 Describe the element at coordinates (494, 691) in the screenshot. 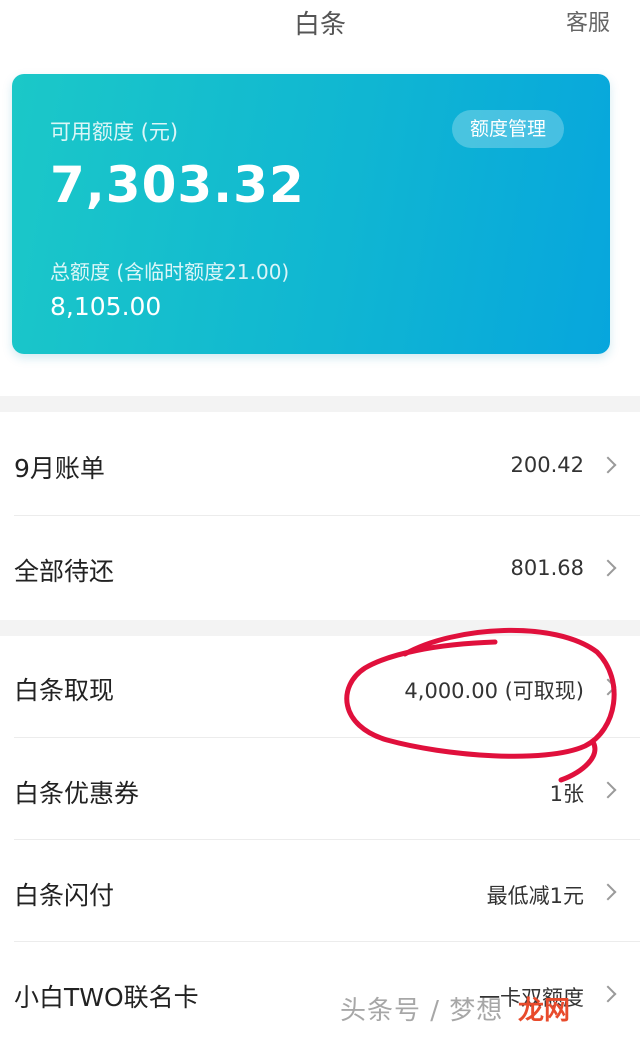

I see `row-value: 4,000.00 (可取现)` at that location.